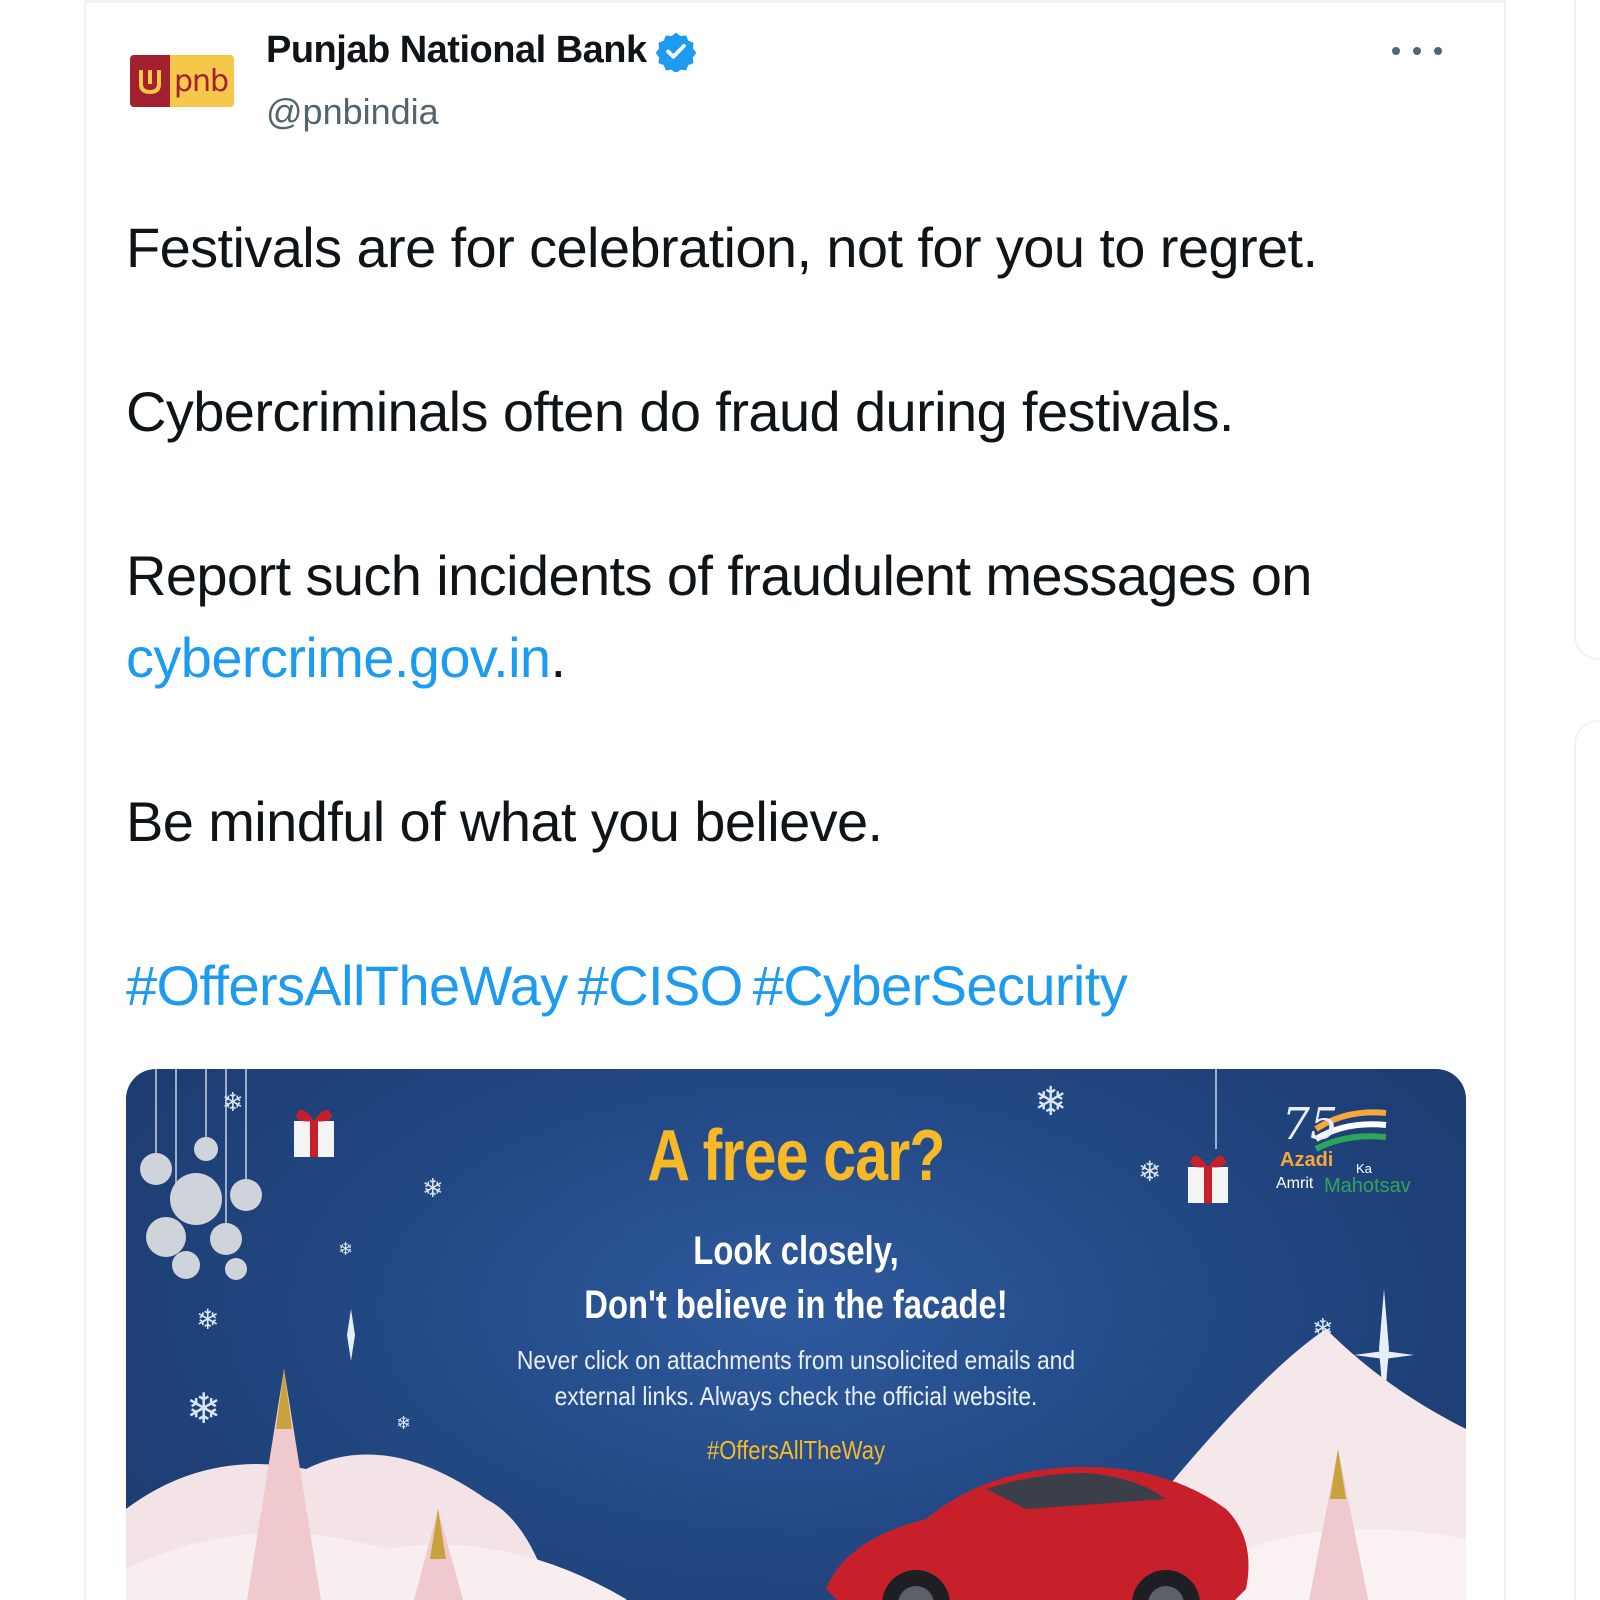  Describe the element at coordinates (352, 112) in the screenshot. I see `author-handle: @pnbindia` at that location.